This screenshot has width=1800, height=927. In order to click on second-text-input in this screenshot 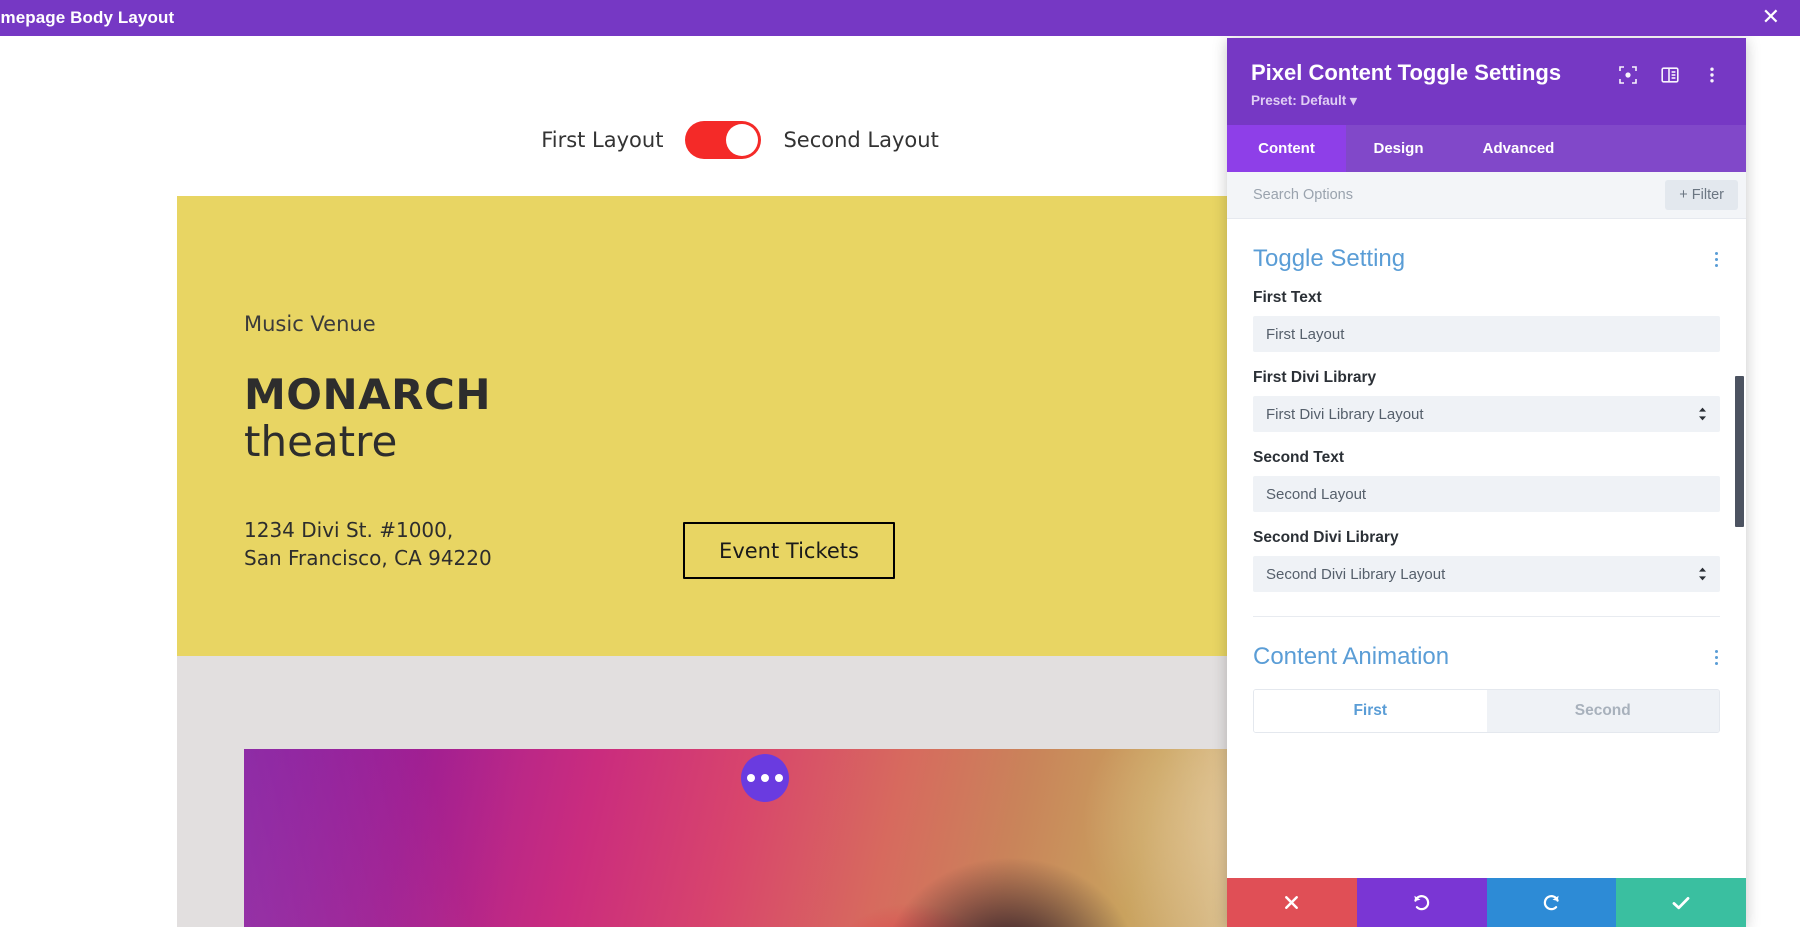, I will do `click(1486, 494)`.